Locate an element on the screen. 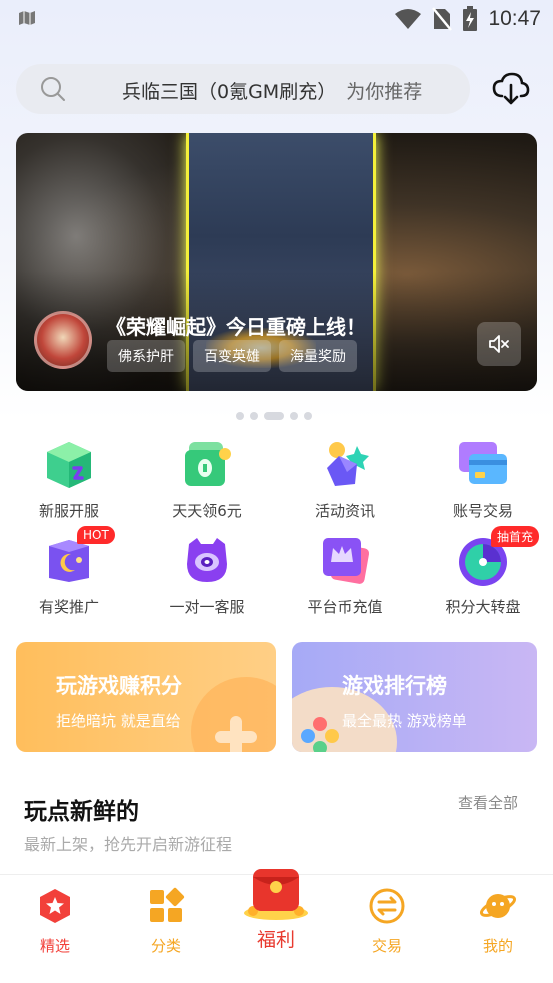  nav-tab-trade: 交易 is located at coordinates (387, 921).